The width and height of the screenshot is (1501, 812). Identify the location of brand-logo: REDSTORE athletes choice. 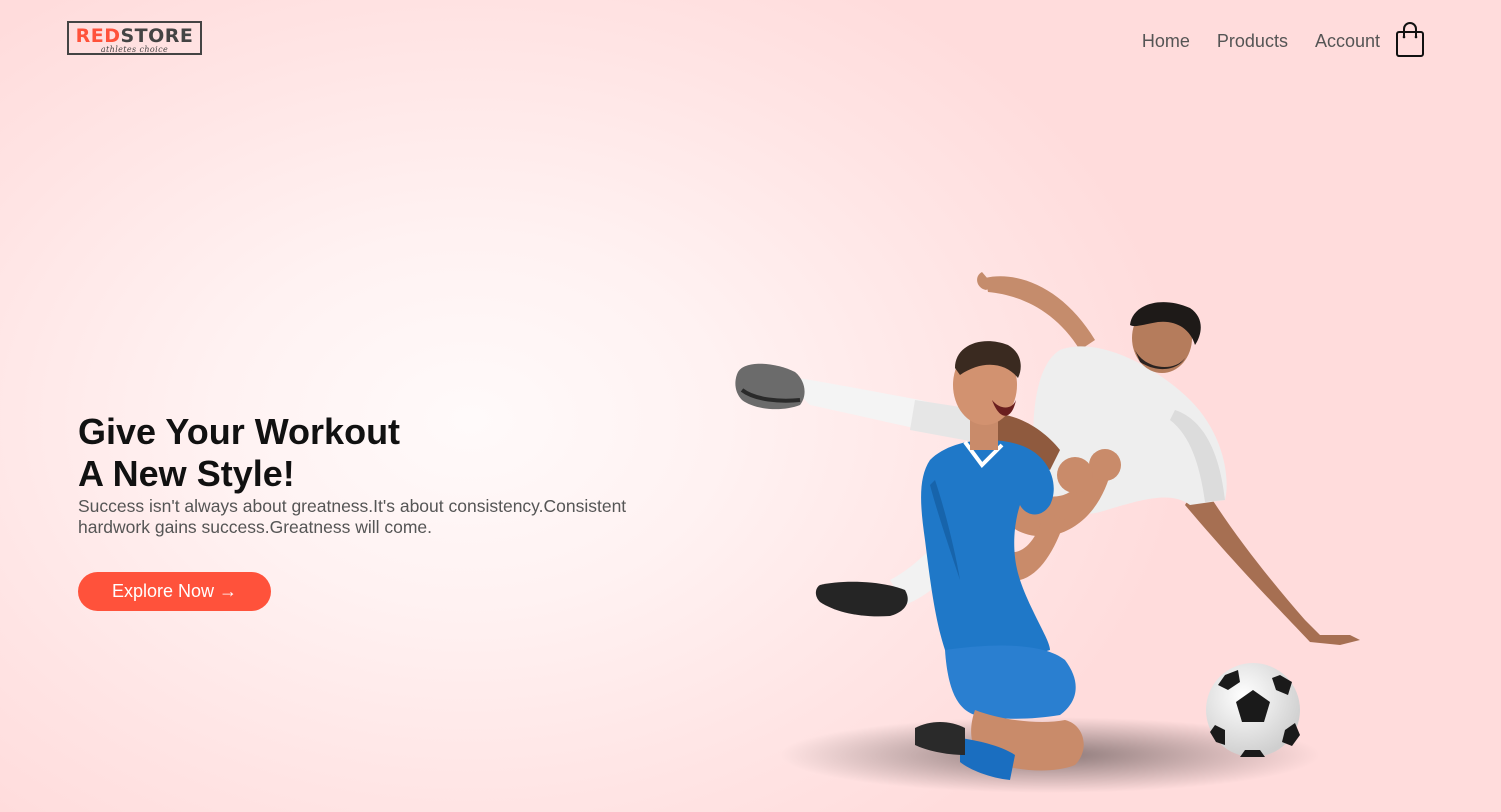
(134, 38).